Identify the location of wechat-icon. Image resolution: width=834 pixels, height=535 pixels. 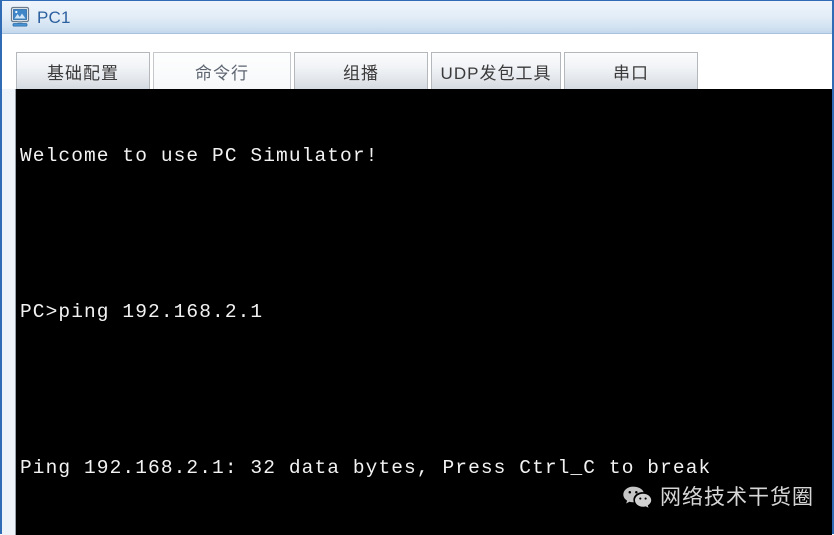
(637, 497).